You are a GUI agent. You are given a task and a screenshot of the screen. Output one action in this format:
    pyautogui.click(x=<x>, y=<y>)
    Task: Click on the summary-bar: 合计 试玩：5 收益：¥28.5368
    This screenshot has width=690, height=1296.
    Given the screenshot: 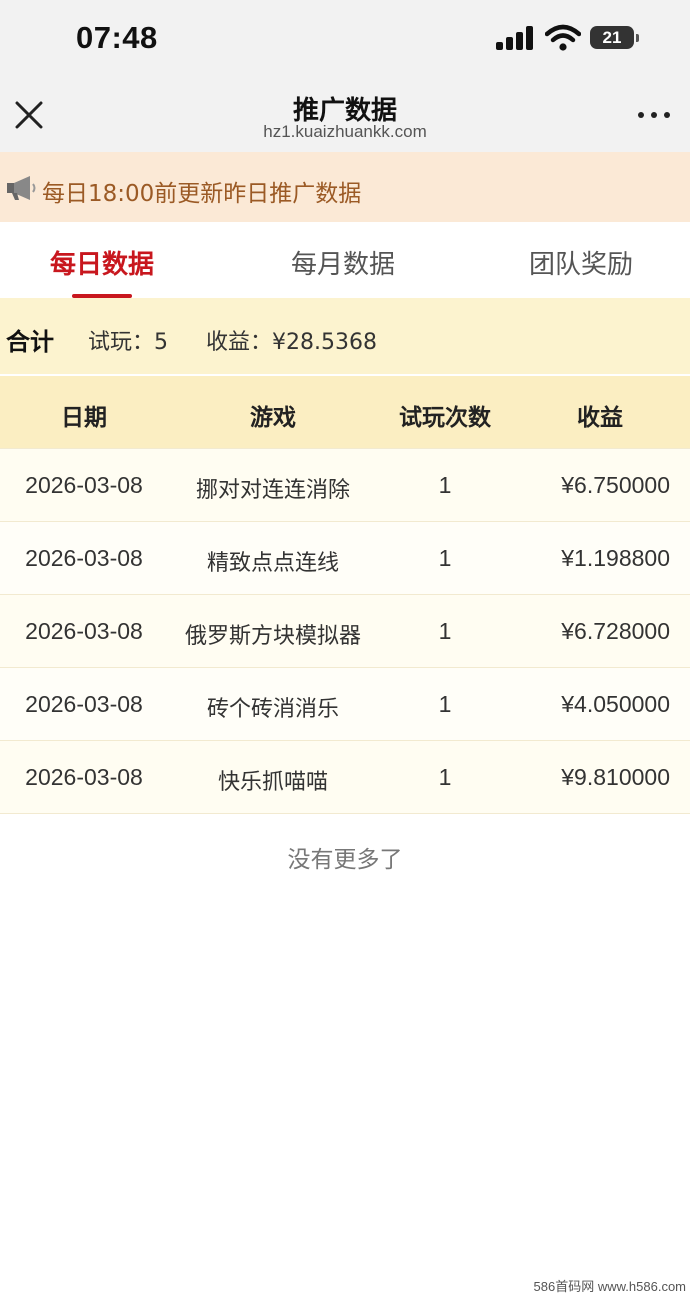 What is the action you would take?
    pyautogui.click(x=345, y=336)
    